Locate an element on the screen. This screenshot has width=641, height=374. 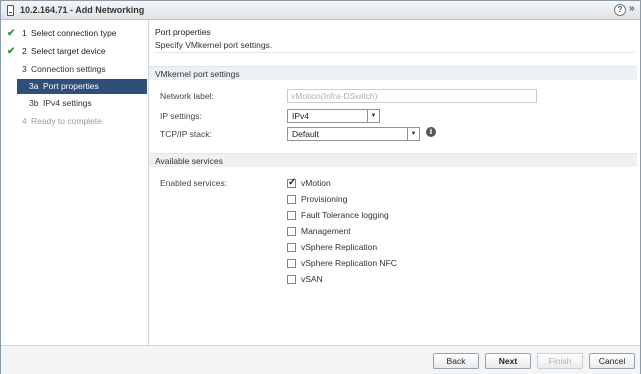
service-label: Fault Tolerance logging is located at coordinates (345, 215).